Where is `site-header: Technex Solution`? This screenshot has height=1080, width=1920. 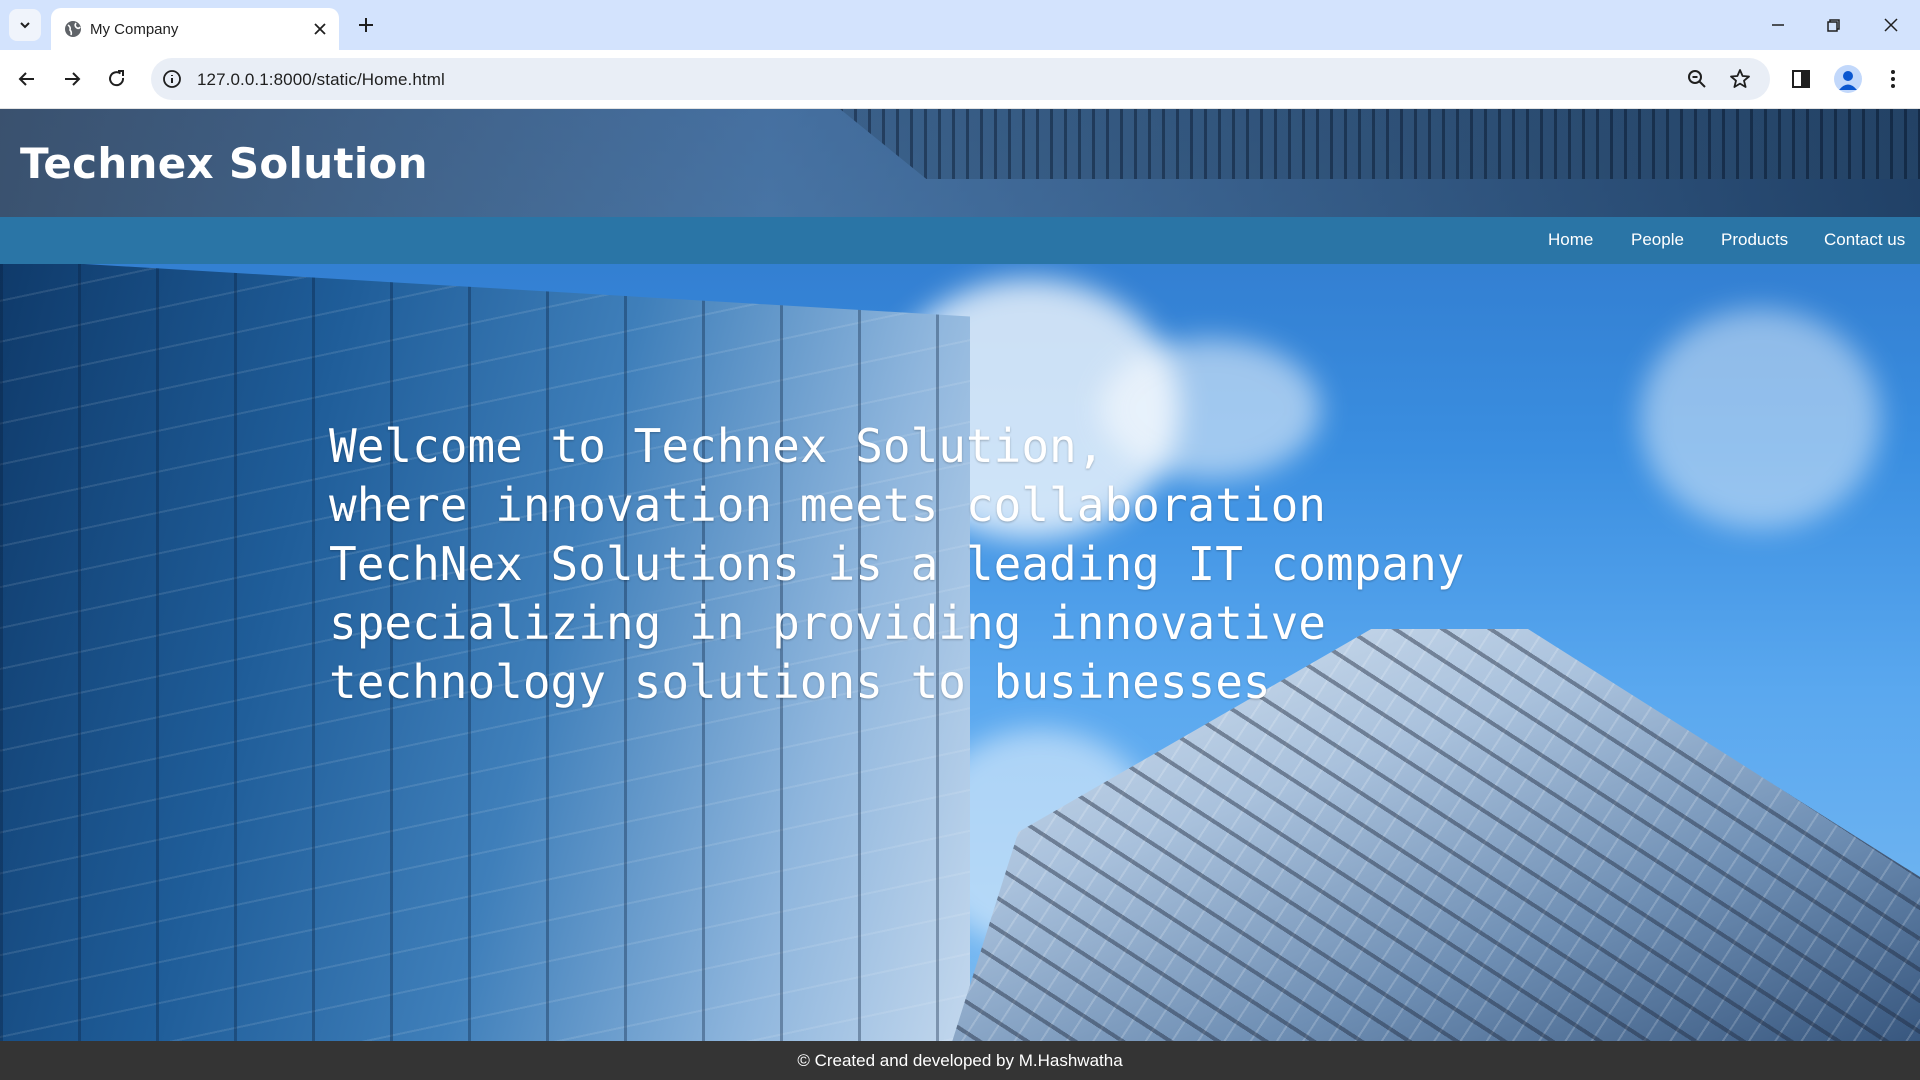
site-header: Technex Solution is located at coordinates (960, 163).